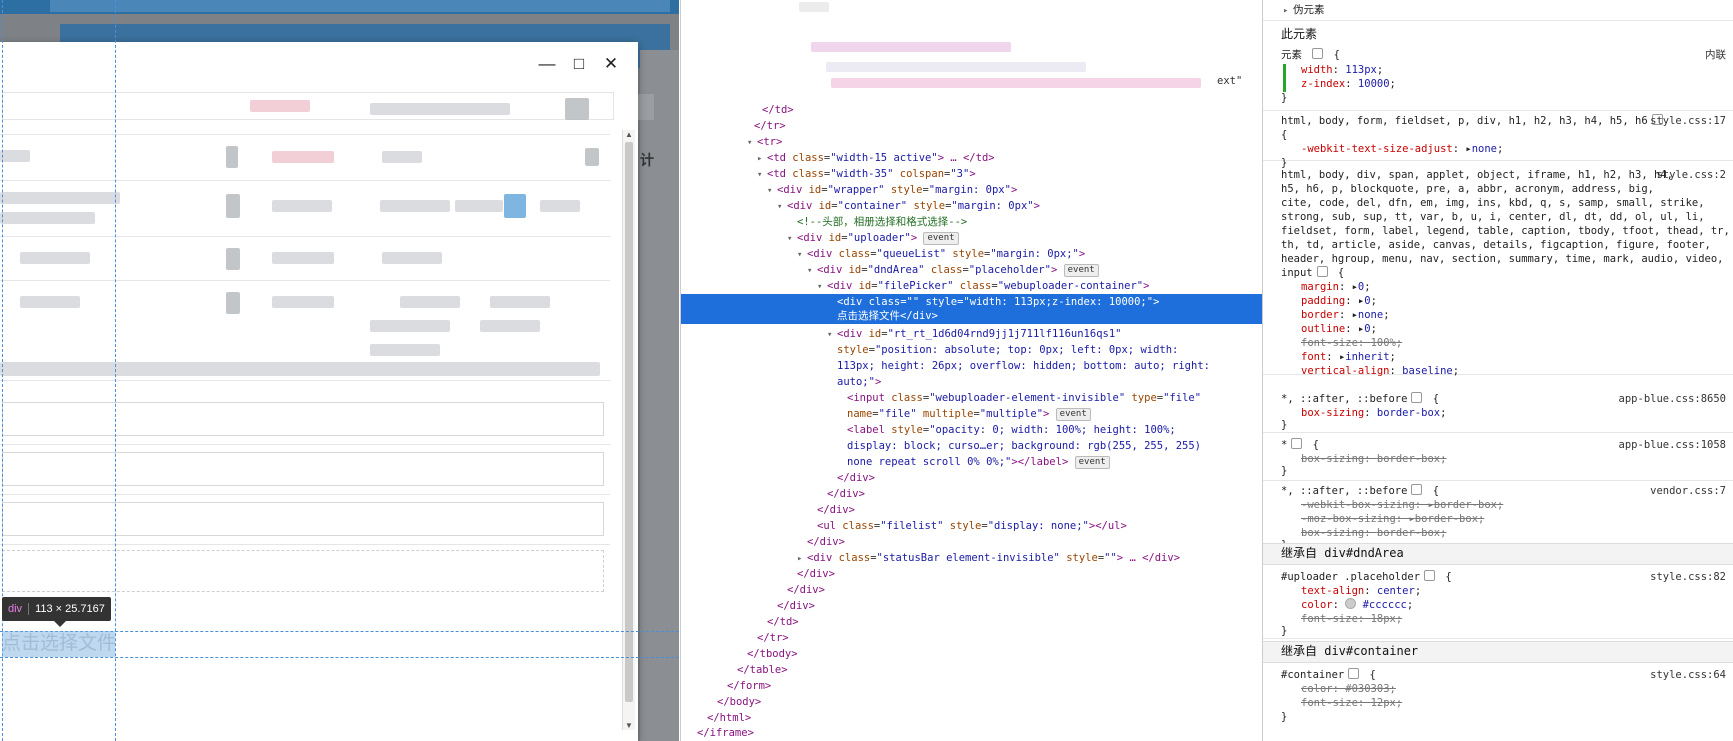  What do you see at coordinates (629, 134) in the screenshot?
I see `scroll-up-icon: ▲` at bounding box center [629, 134].